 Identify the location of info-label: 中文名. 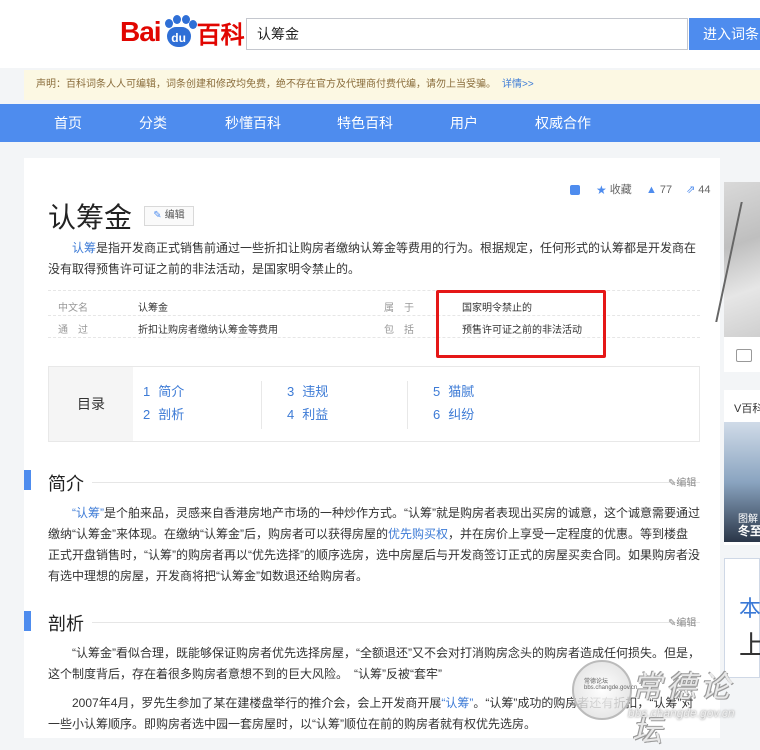
(73, 308).